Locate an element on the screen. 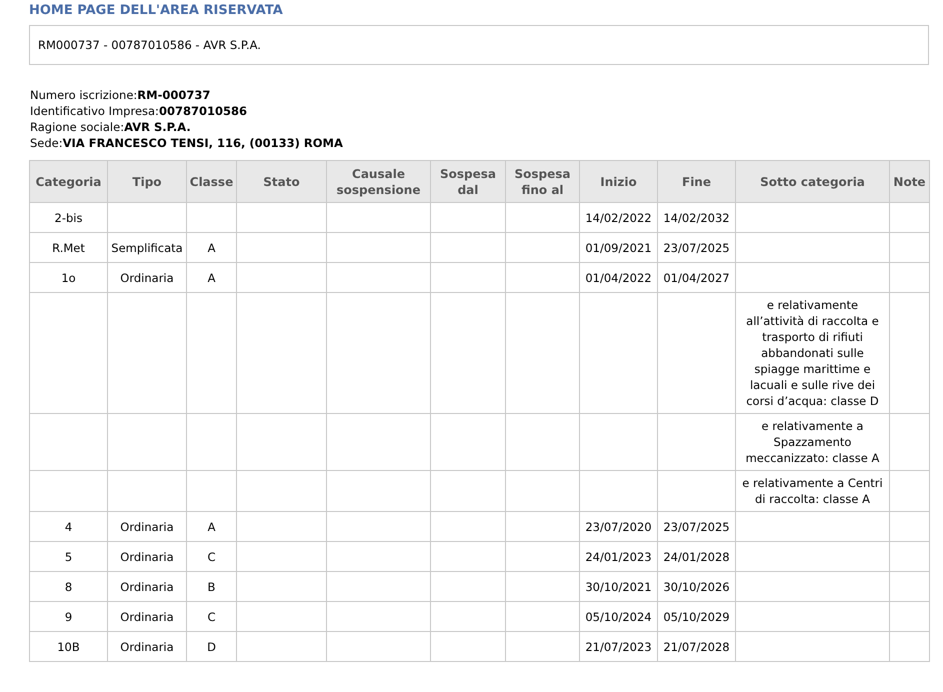 The image size is (943, 692). table-cell: 9 is located at coordinates (69, 617).